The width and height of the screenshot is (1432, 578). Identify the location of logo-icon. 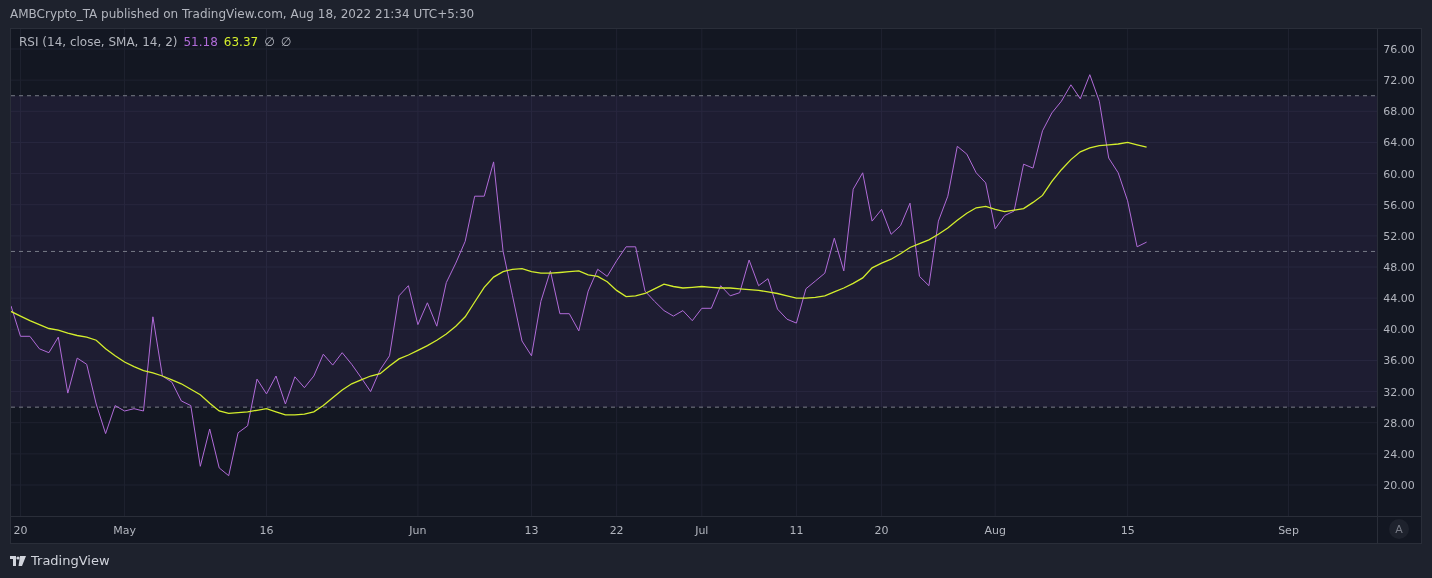
(18, 560).